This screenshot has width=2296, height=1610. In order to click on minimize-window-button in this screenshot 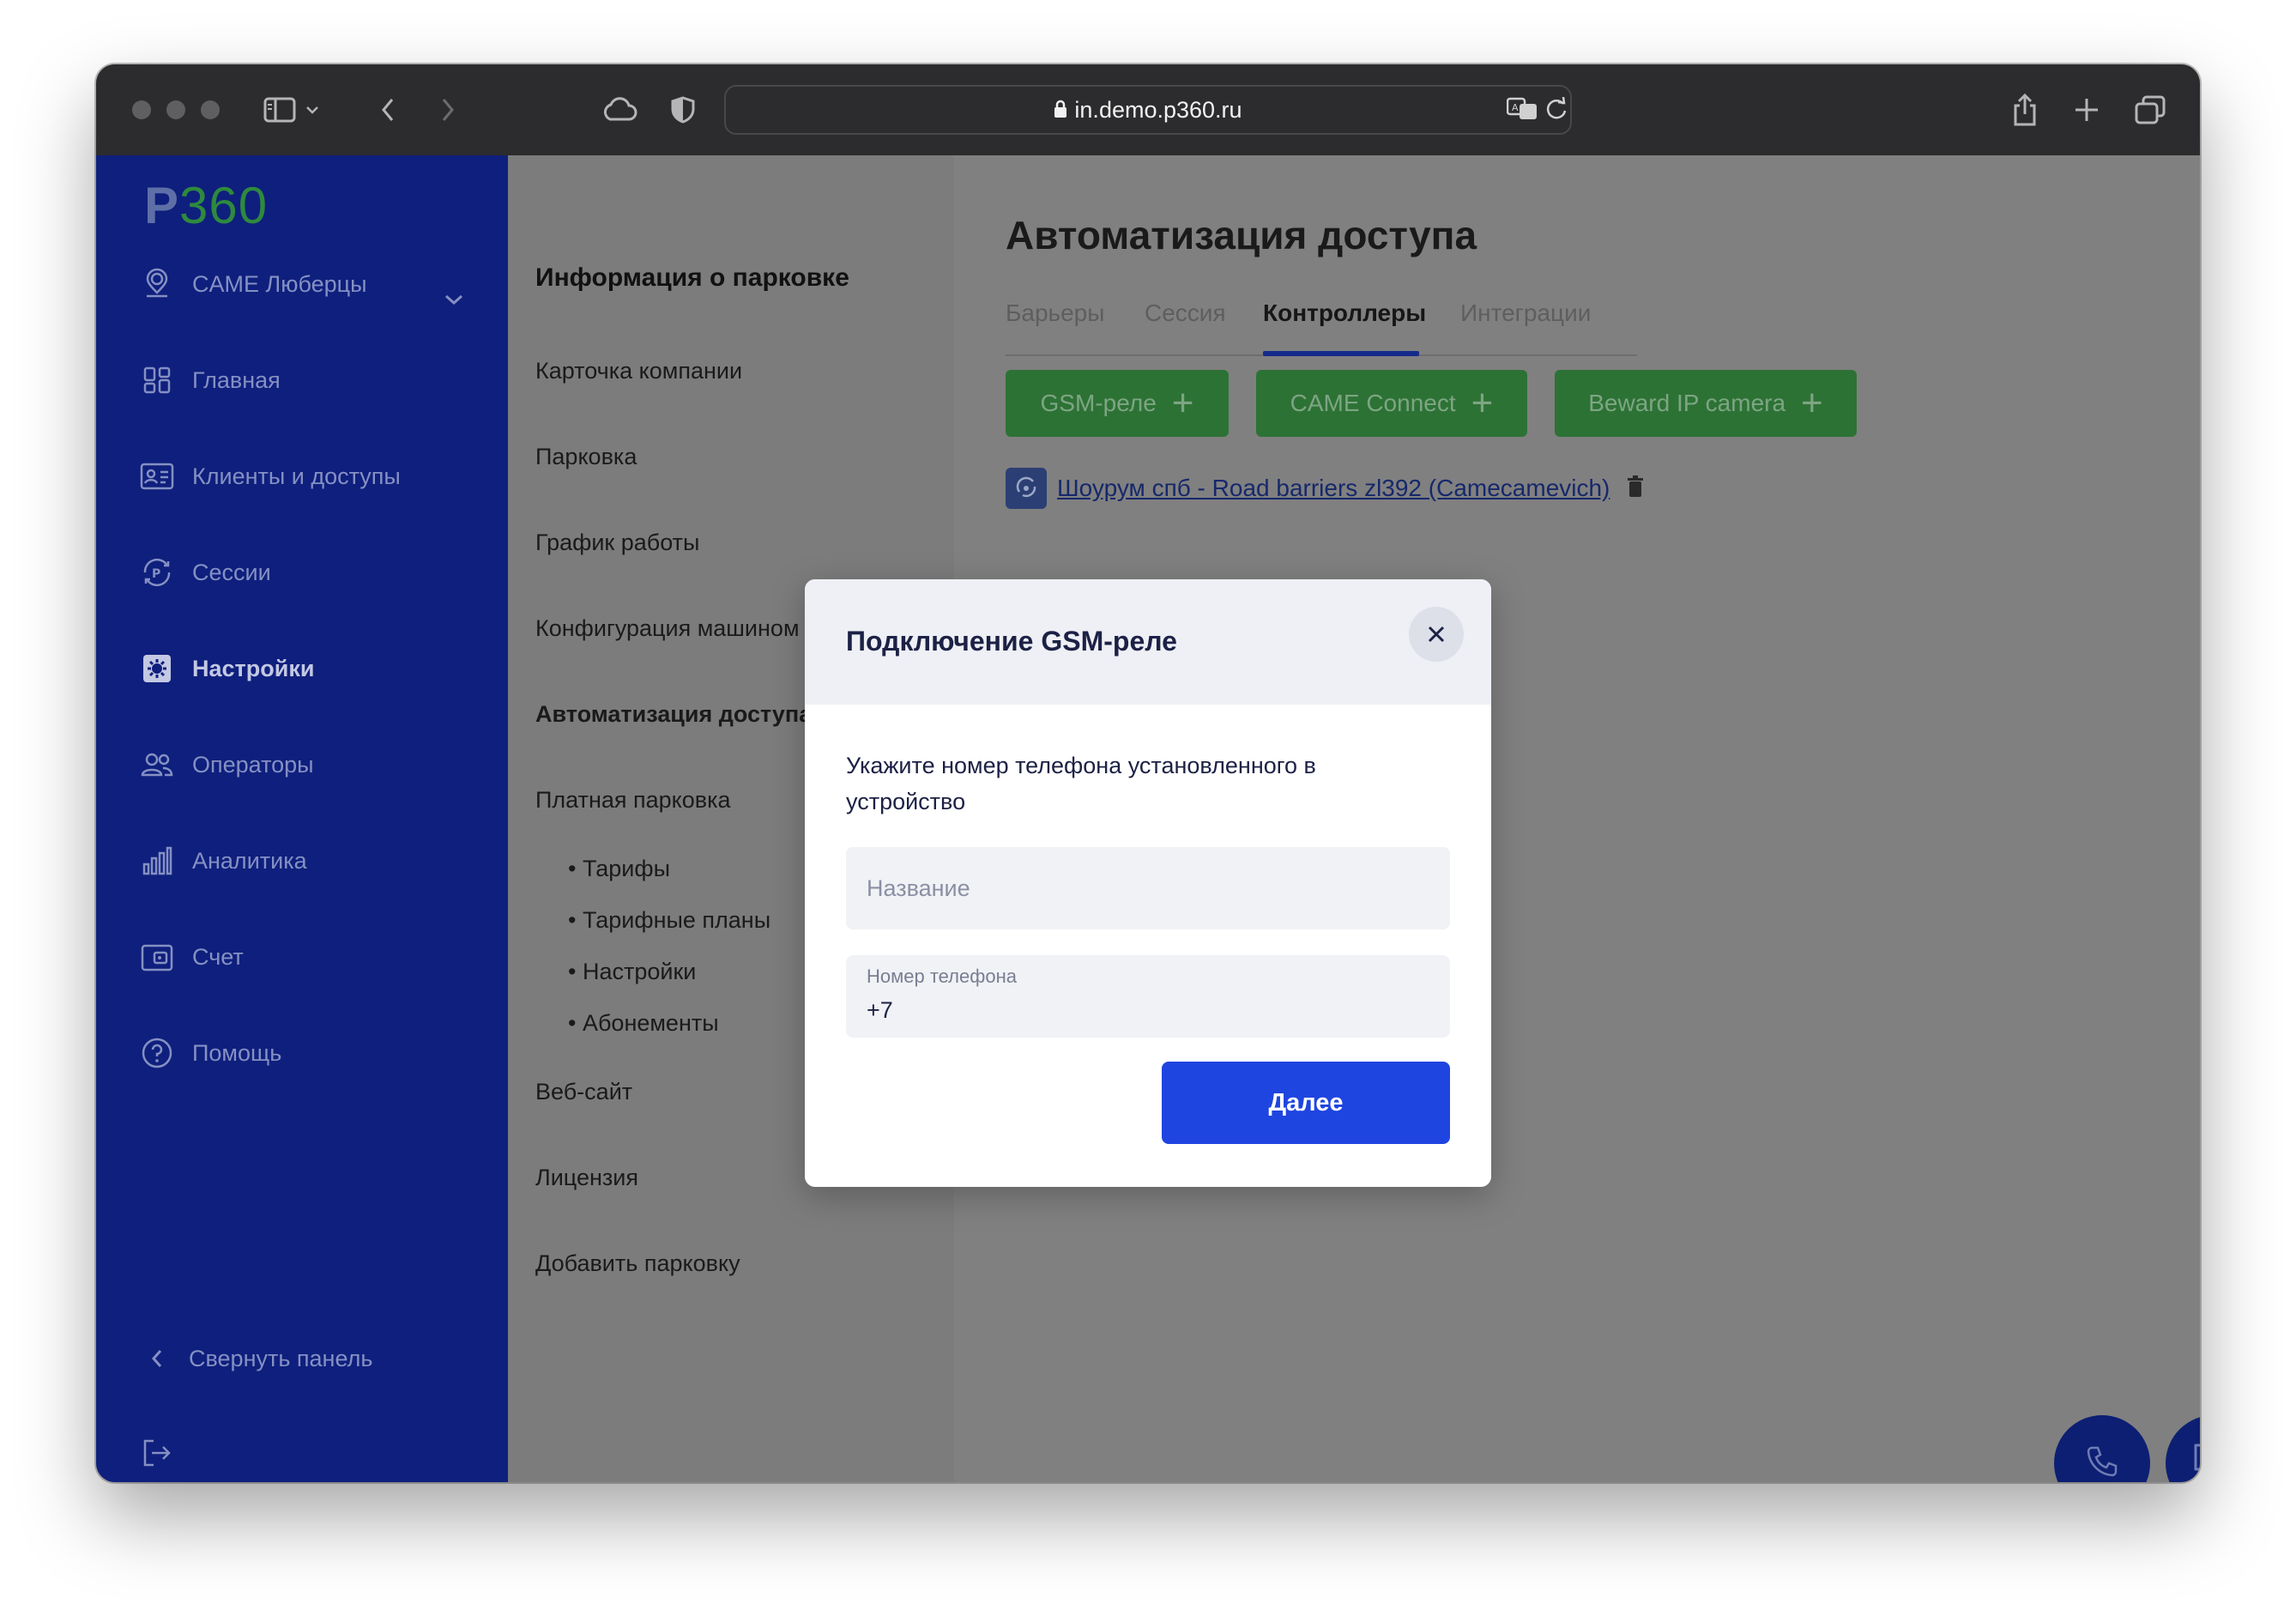, I will do `click(175, 109)`.